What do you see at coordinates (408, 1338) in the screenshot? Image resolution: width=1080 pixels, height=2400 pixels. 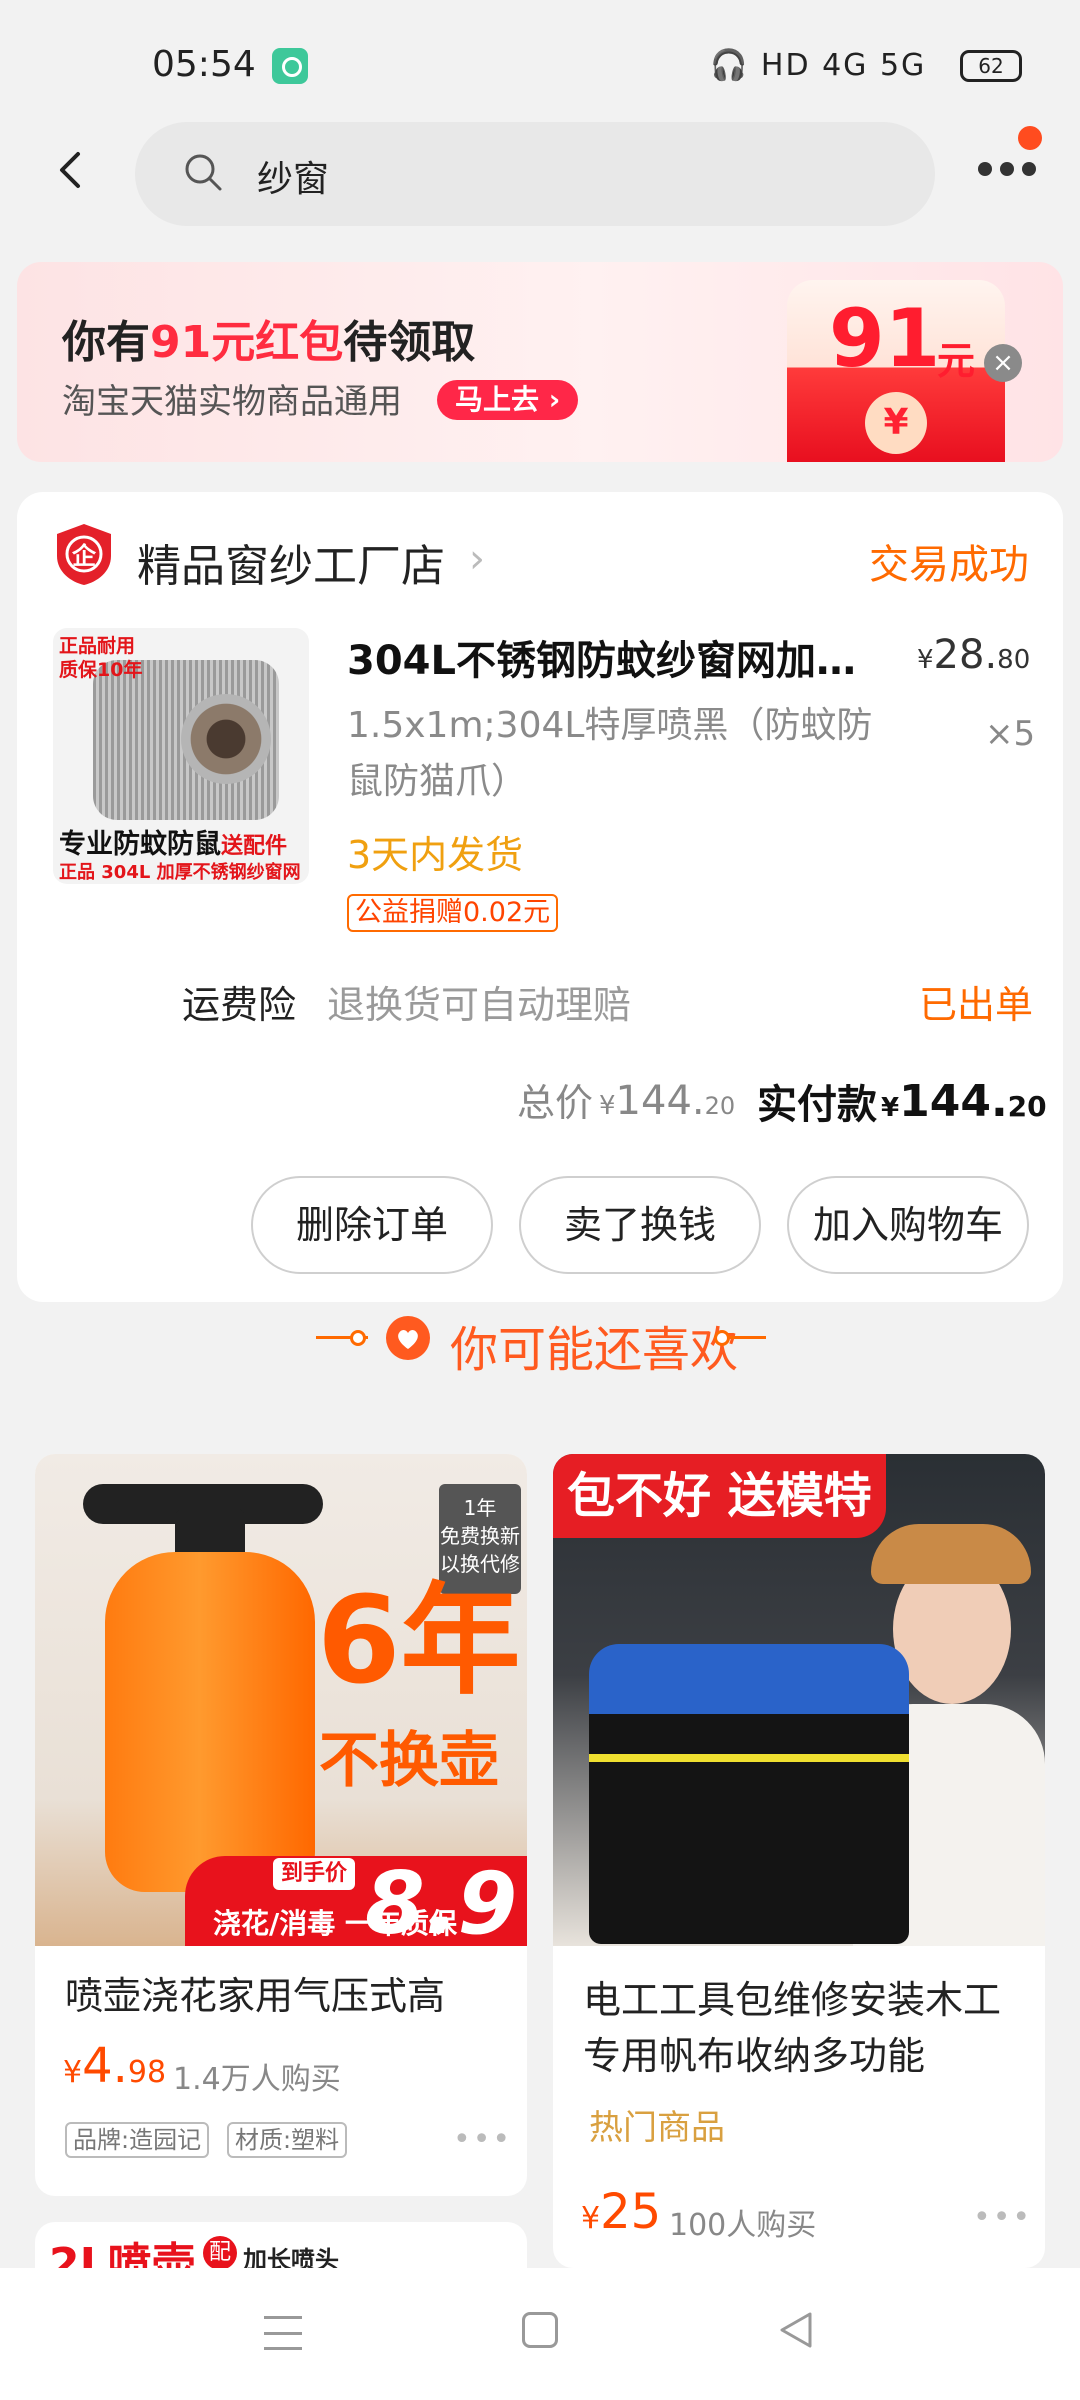 I see `heart-icon` at bounding box center [408, 1338].